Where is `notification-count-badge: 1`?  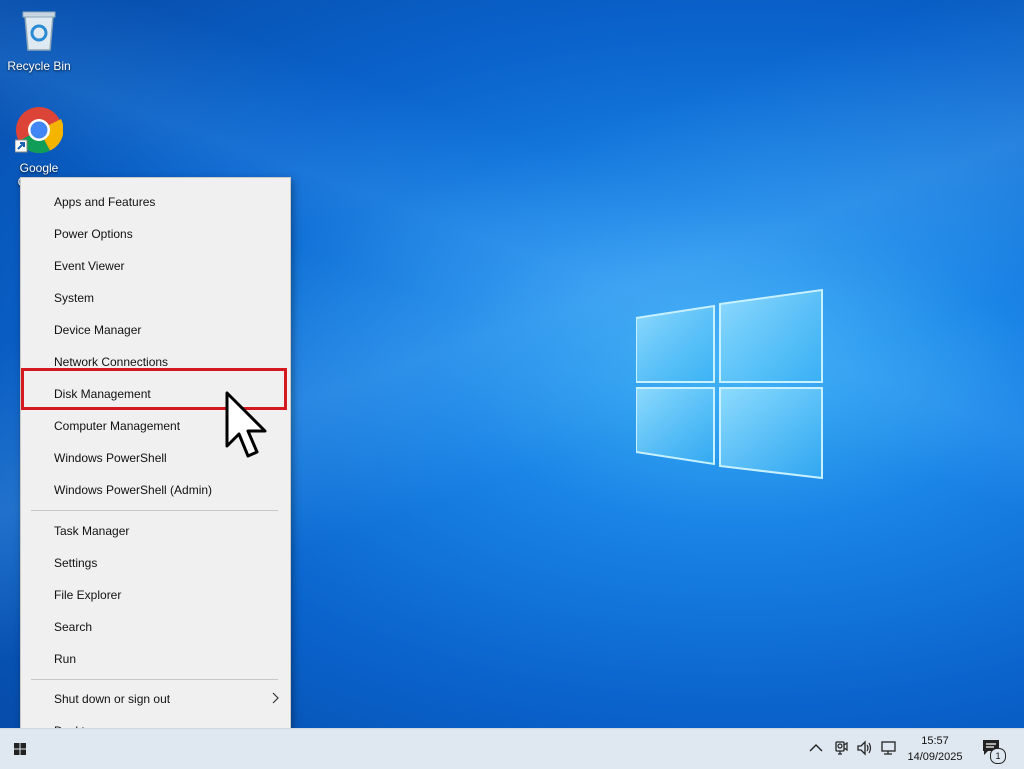 notification-count-badge: 1 is located at coordinates (998, 756).